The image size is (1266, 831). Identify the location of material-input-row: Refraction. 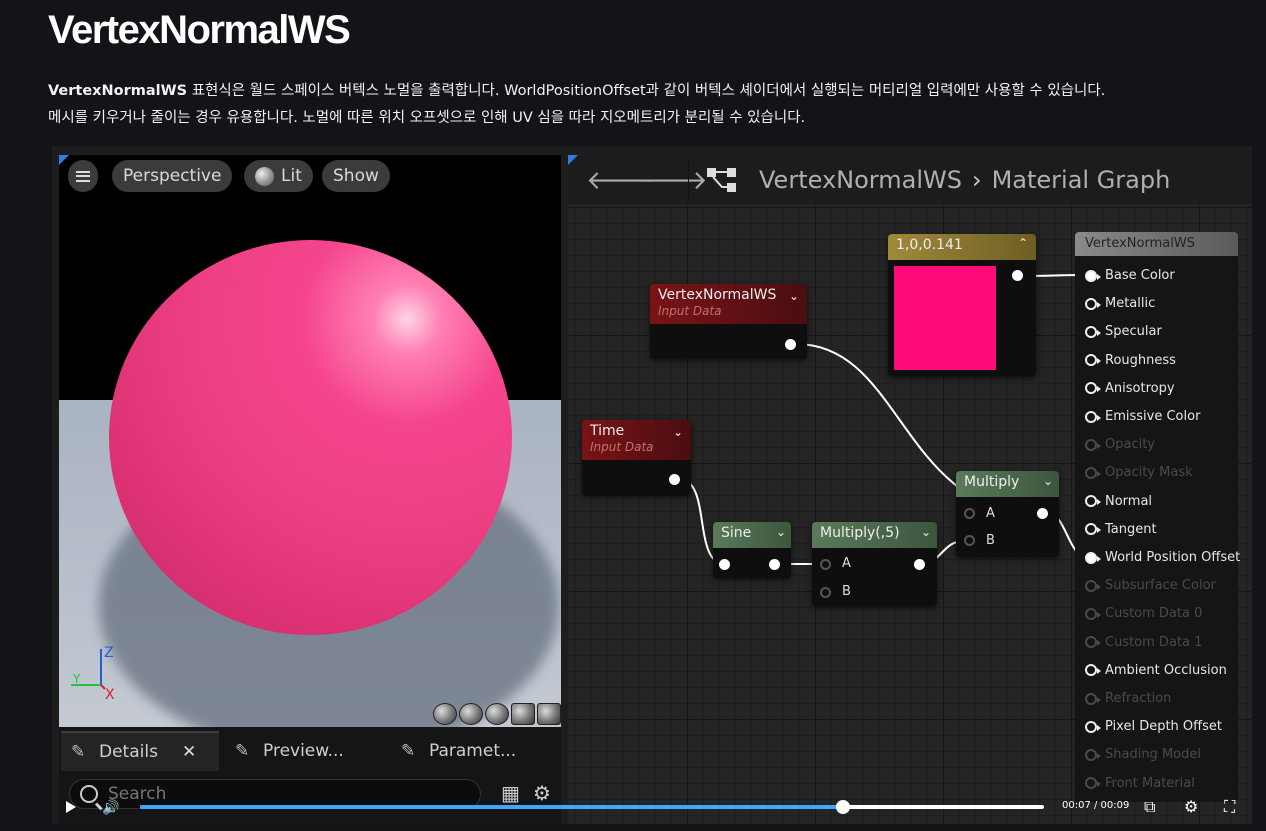
(1128, 698).